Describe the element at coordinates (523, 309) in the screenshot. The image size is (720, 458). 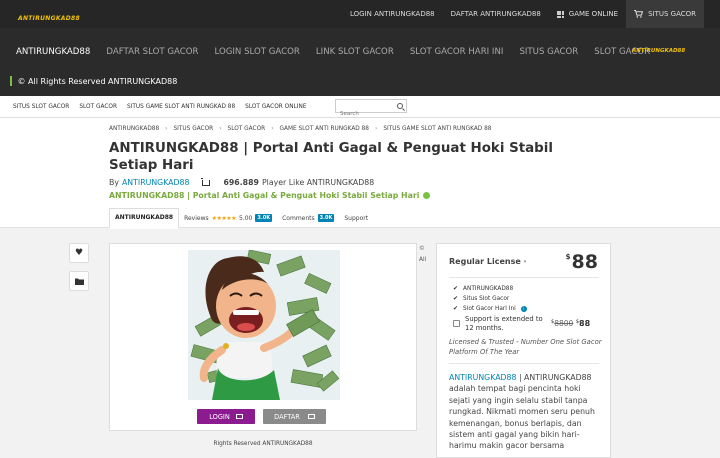
I see `info-icon: i` at that location.